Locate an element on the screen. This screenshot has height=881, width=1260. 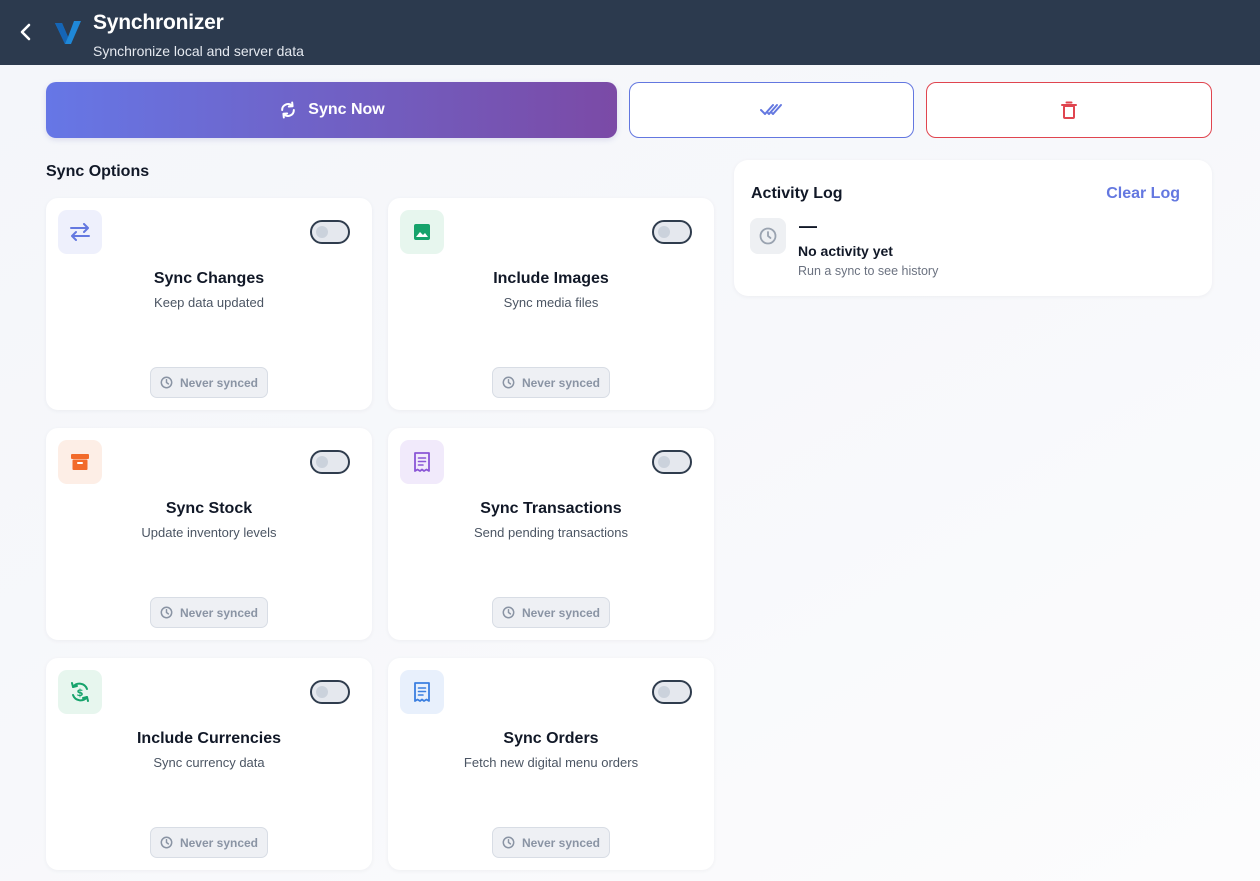
card-description: Keep data updated is located at coordinates (209, 302).